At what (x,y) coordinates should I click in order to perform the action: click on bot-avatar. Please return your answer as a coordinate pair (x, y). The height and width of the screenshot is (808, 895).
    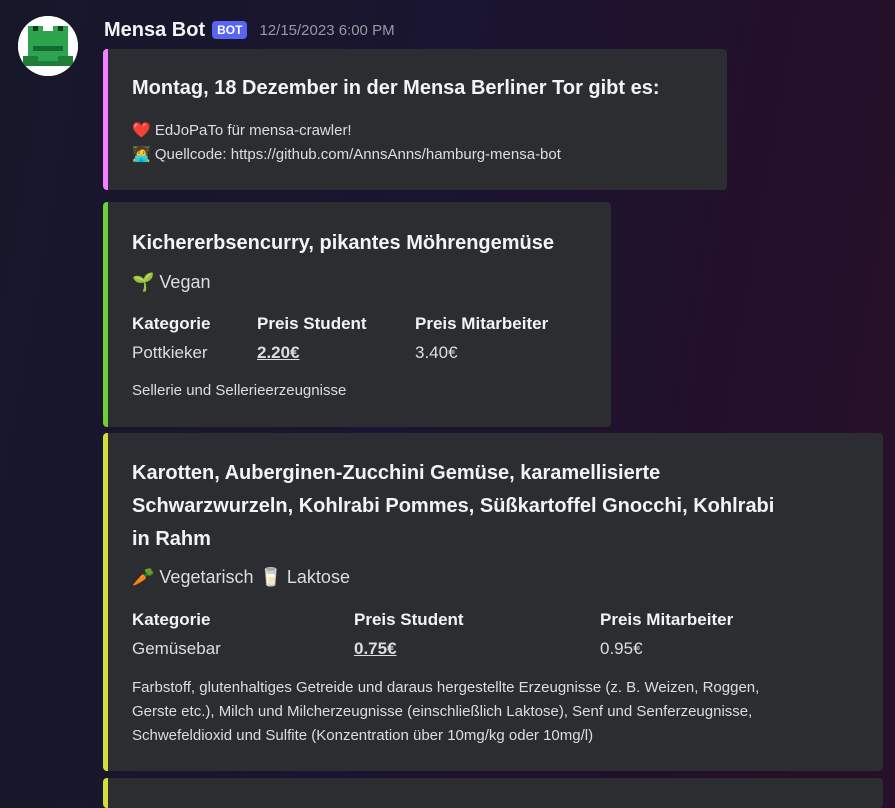
    Looking at the image, I should click on (48, 46).